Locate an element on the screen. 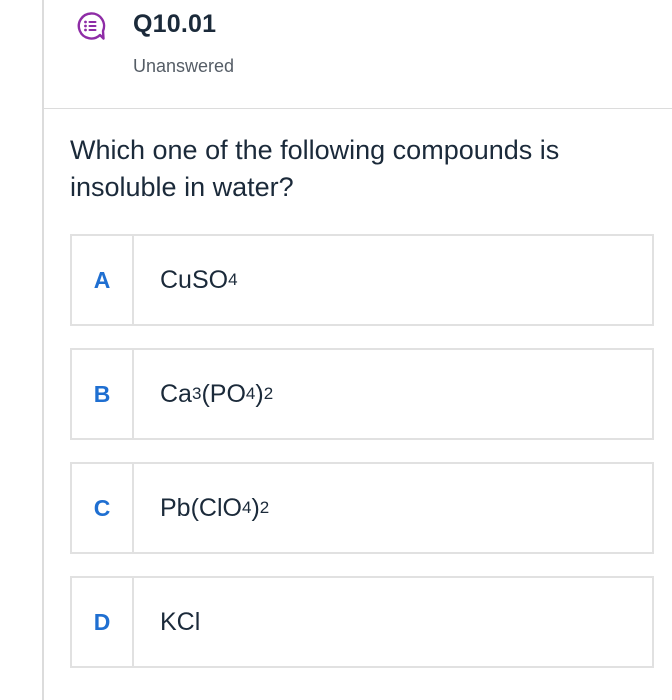  option-d: D KCl is located at coordinates (362, 622).